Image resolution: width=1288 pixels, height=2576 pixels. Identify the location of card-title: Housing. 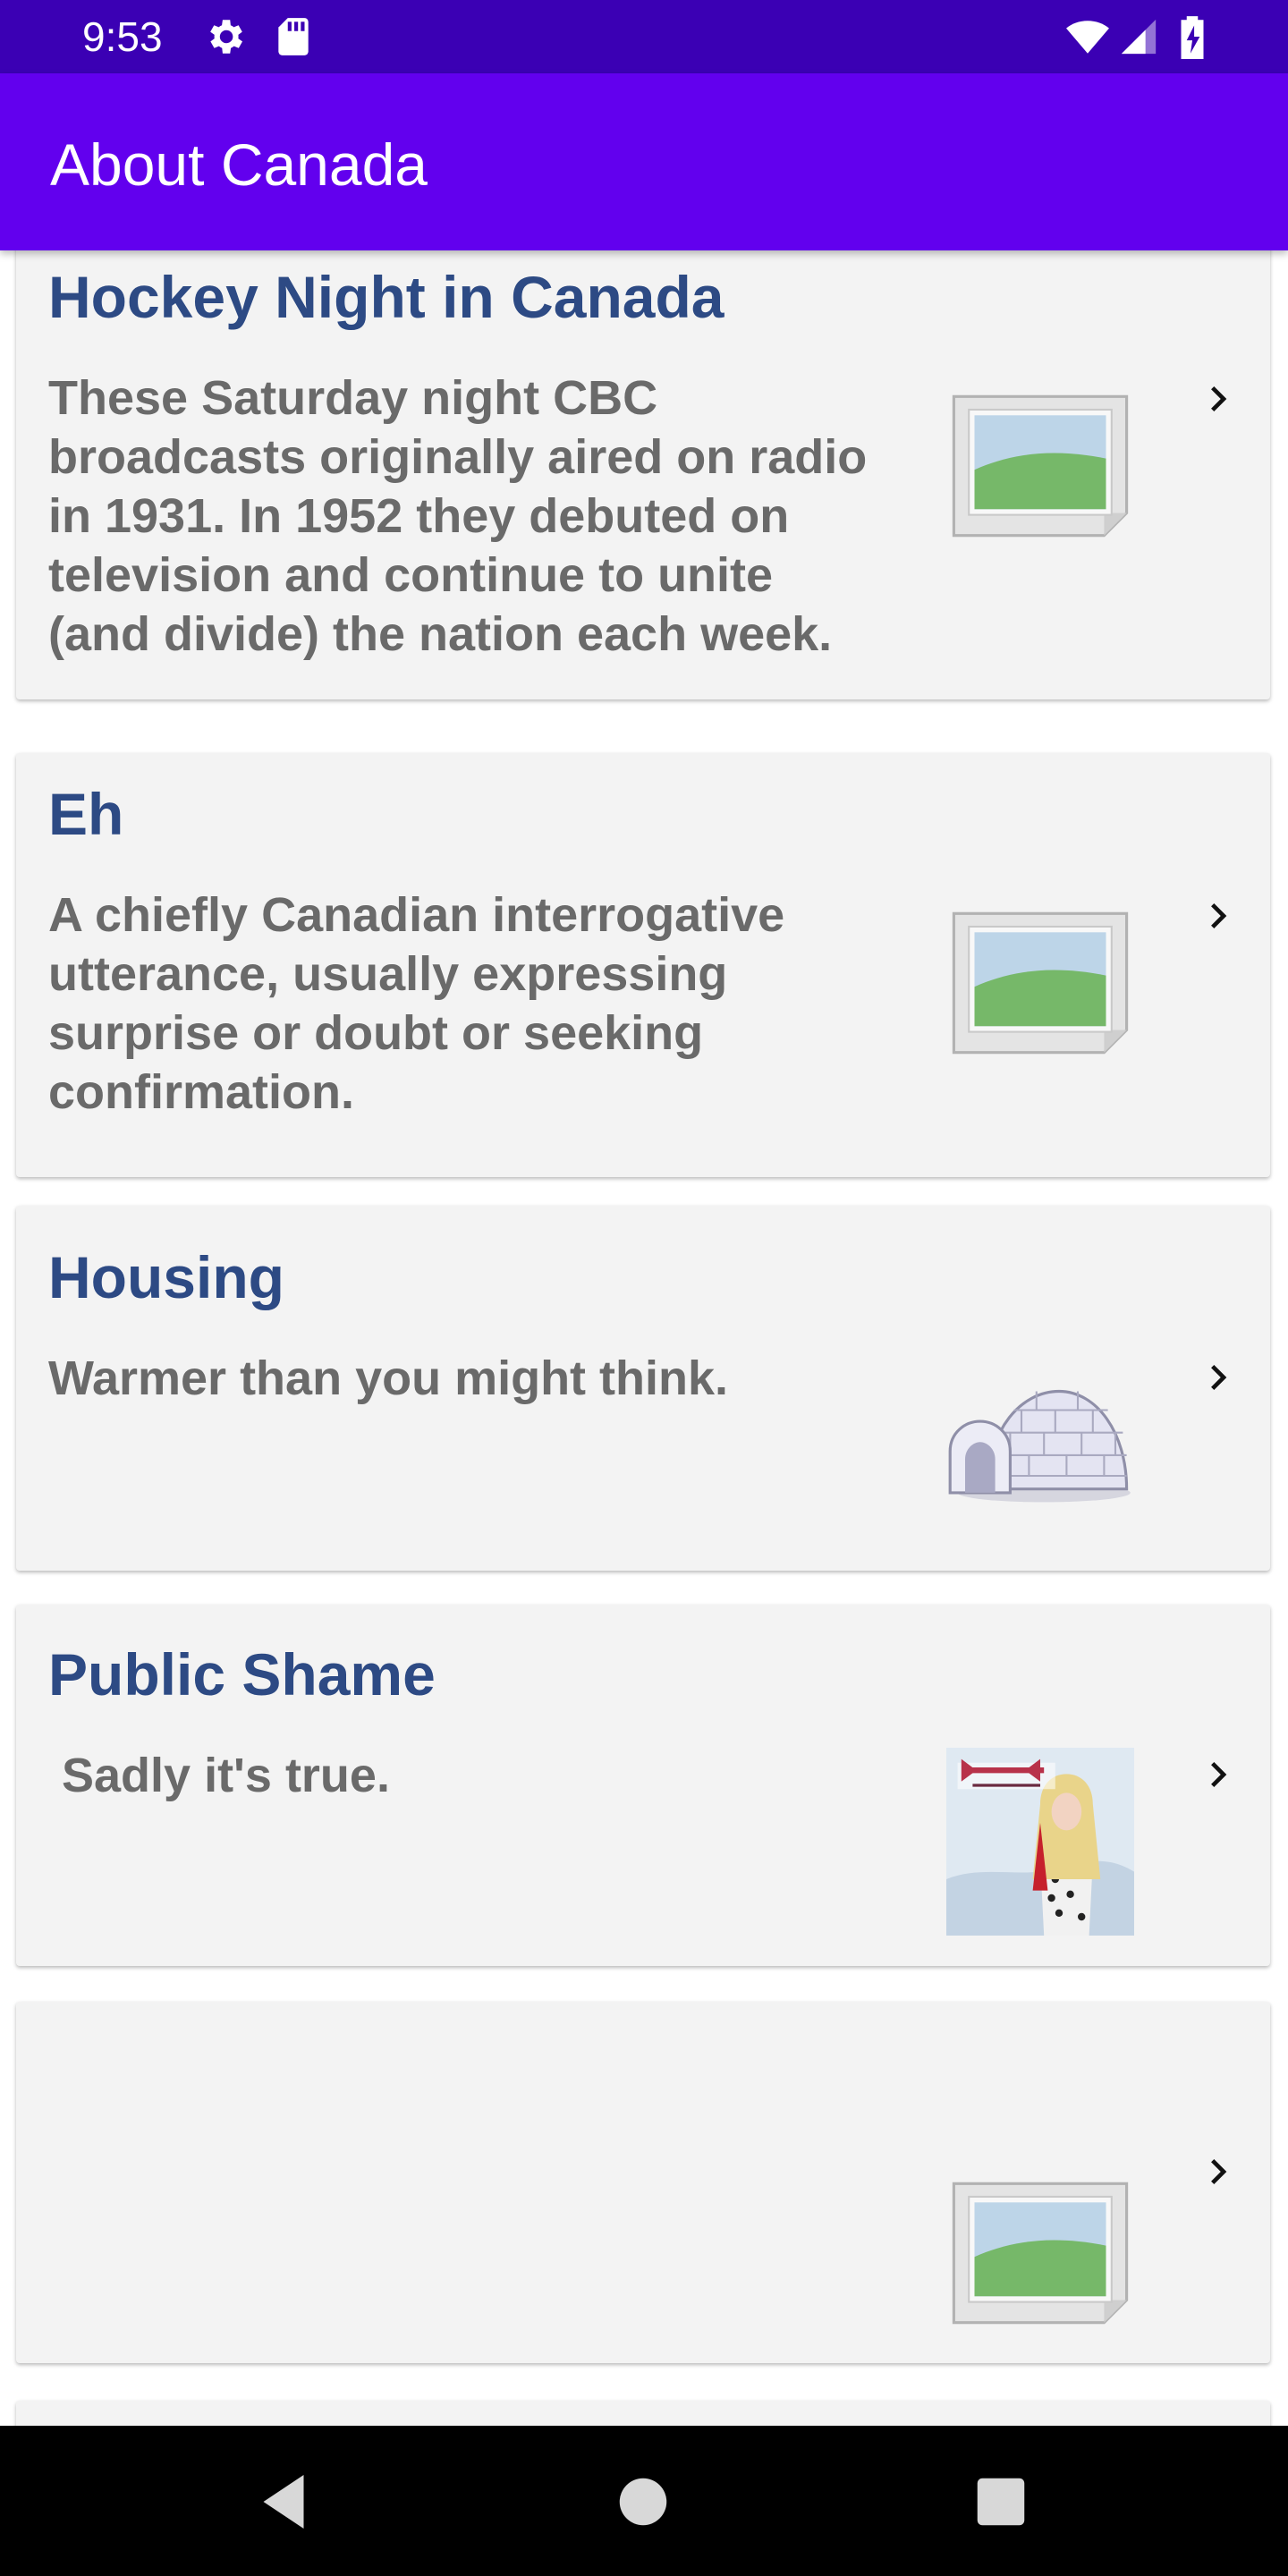
(166, 1277).